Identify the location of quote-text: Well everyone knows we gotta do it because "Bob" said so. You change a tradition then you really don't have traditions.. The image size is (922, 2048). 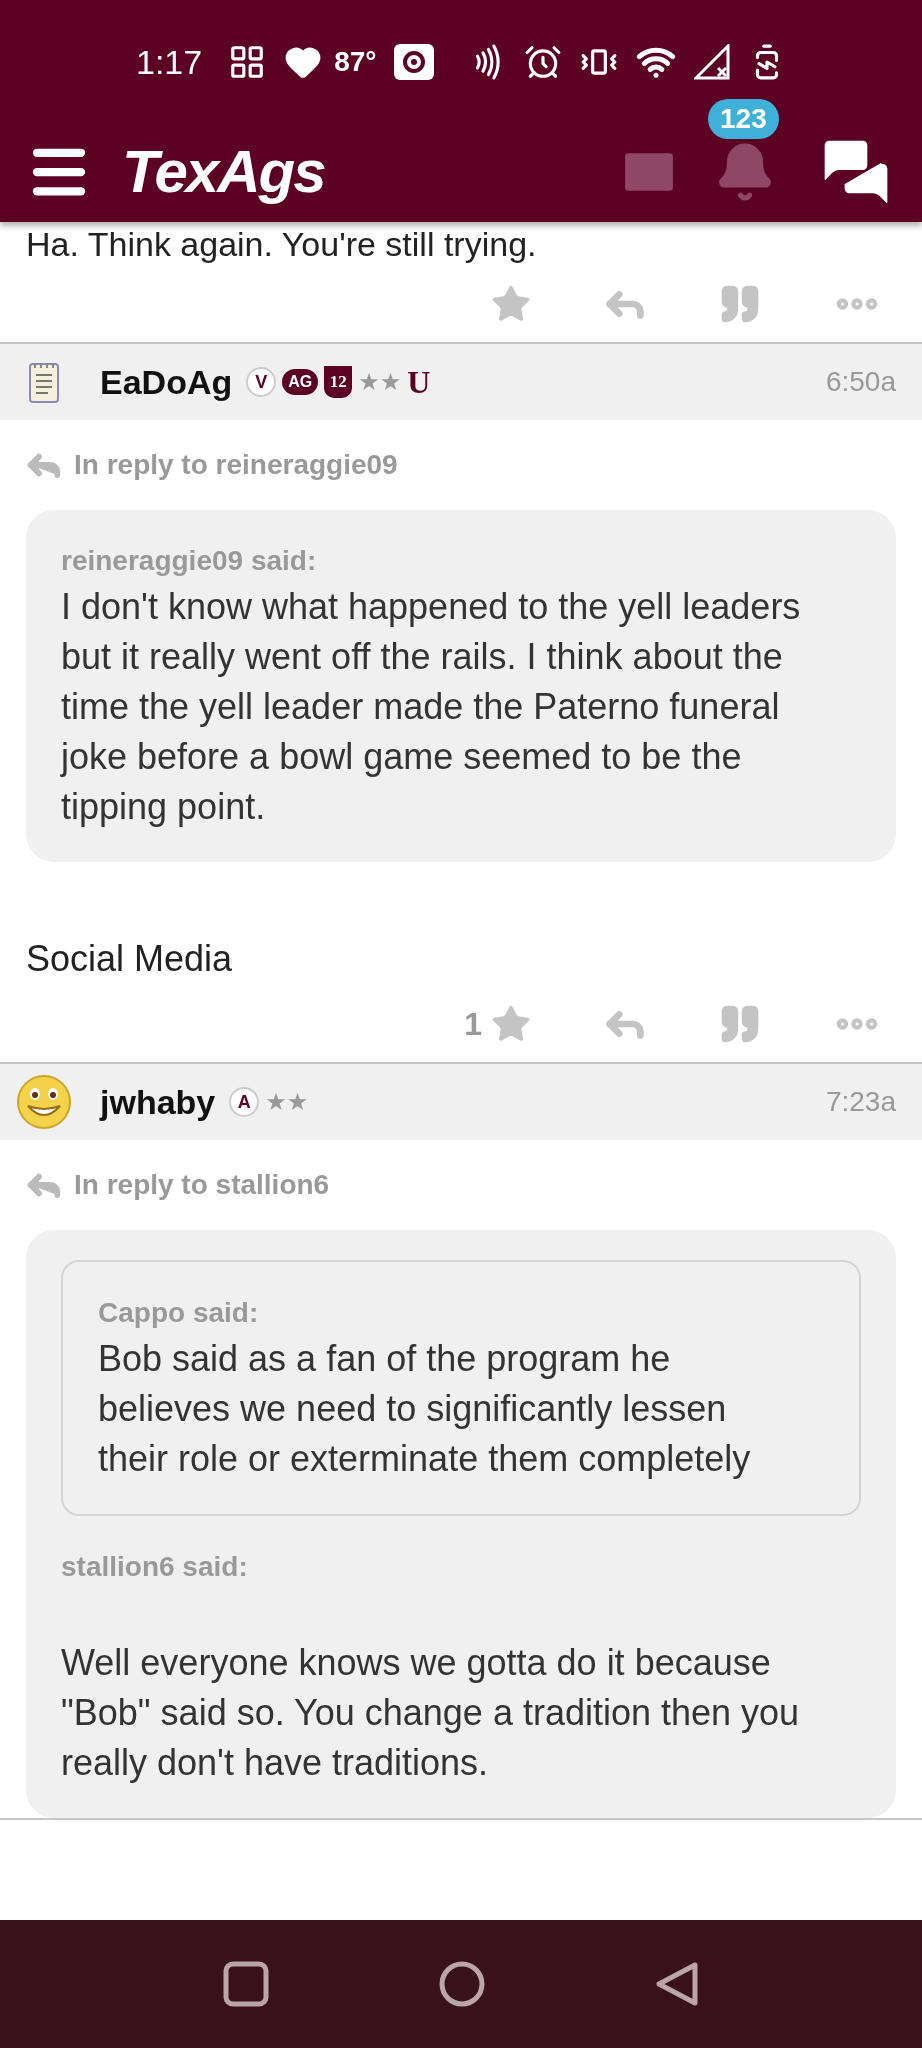
(431, 1713).